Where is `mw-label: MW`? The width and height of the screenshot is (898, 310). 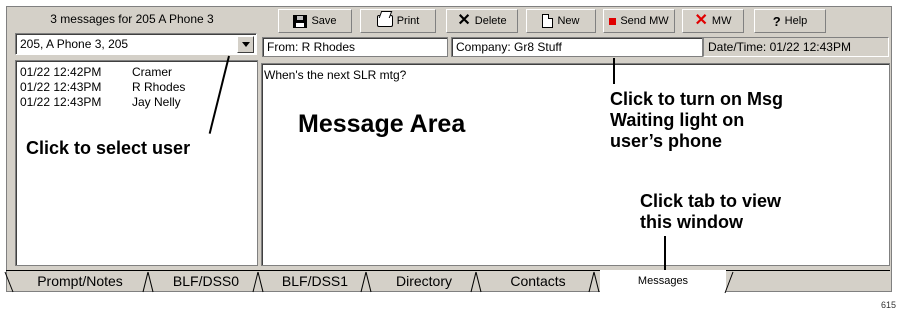 mw-label: MW is located at coordinates (721, 21).